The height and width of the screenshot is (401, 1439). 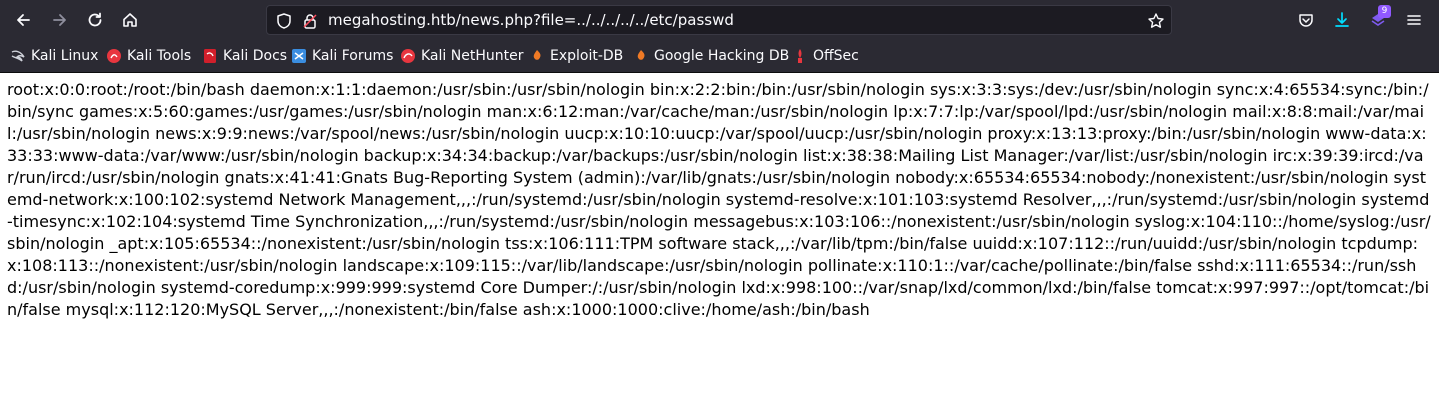 I want to click on kali-forums-icon, so click(x=299, y=56).